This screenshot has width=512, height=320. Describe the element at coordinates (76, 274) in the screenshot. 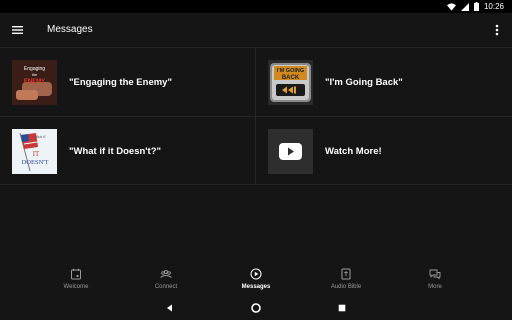

I see `calendar-icon` at that location.